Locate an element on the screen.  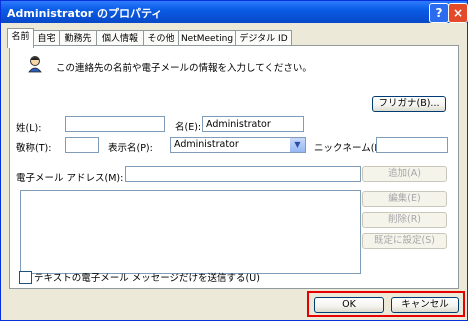
last-name-label: 姓(L): is located at coordinates (29, 128).